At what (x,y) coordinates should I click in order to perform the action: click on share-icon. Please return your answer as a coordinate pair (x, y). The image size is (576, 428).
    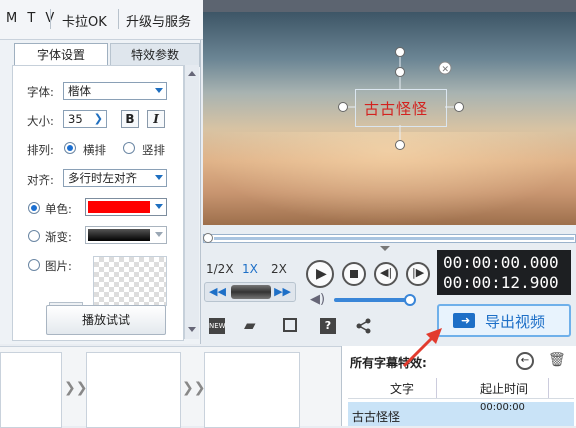
    Looking at the image, I should click on (364, 326).